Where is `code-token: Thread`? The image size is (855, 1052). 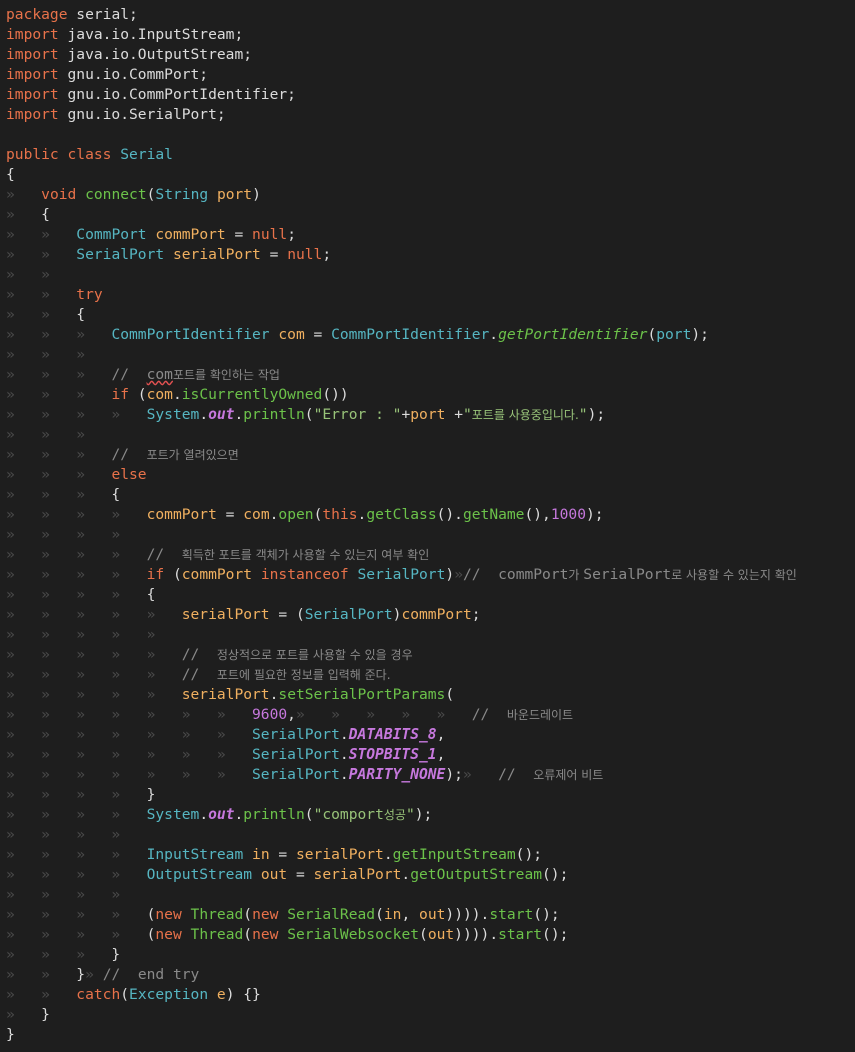 code-token: Thread is located at coordinates (217, 934).